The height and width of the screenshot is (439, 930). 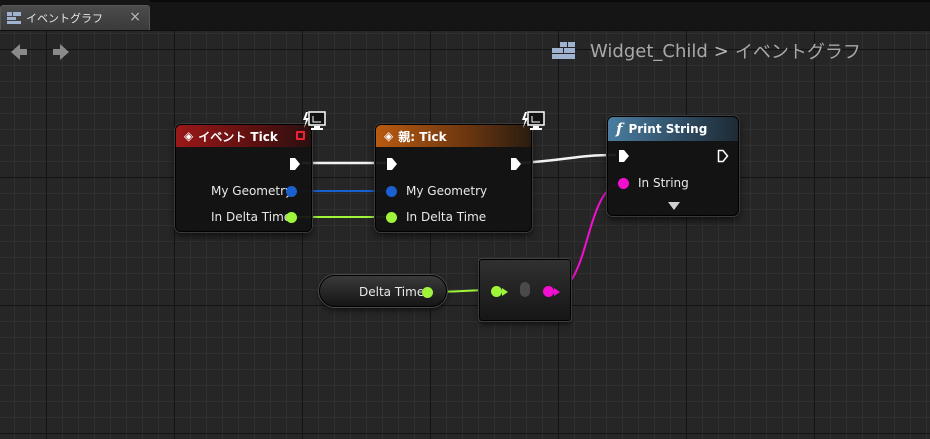 What do you see at coordinates (563, 50) in the screenshot?
I see `blueprint-icon` at bounding box center [563, 50].